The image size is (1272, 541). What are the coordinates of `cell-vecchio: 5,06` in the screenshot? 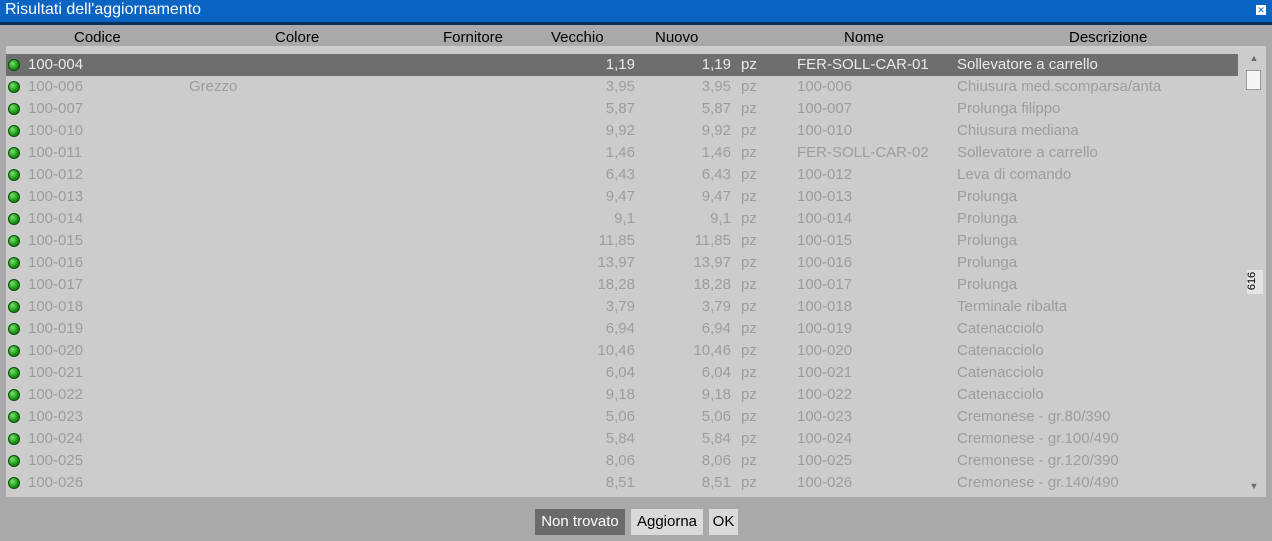 It's located at (620, 416).